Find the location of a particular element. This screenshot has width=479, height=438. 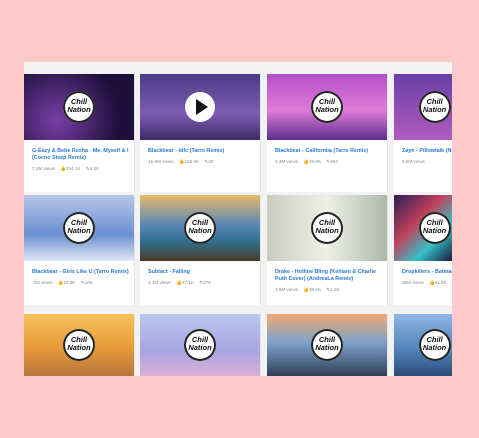

view-count: 7.2M views is located at coordinates (43, 168).